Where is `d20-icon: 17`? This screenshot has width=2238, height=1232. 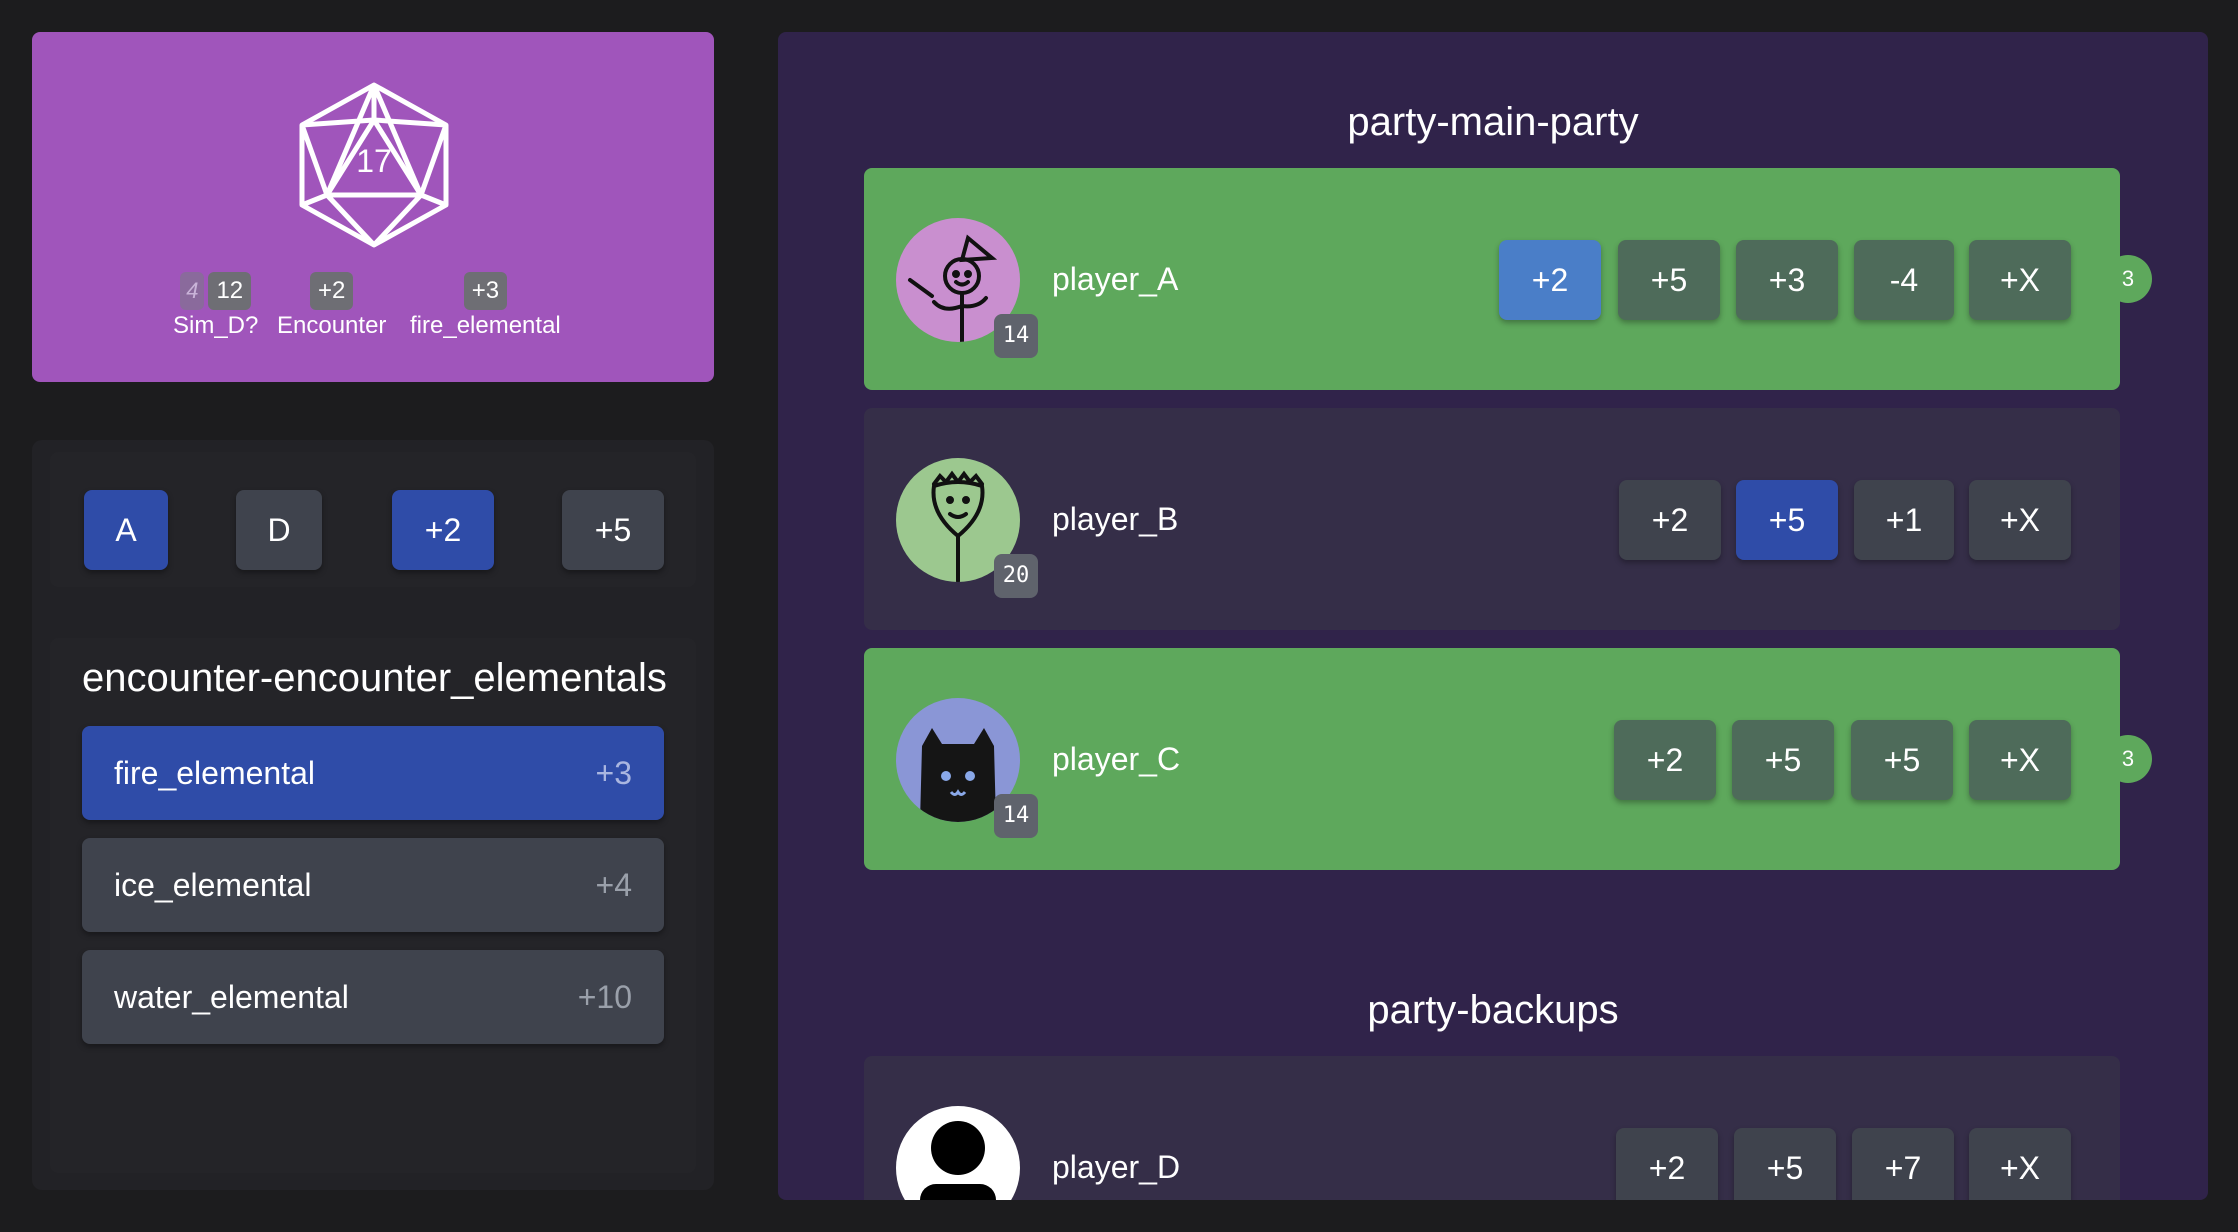
d20-icon: 17 is located at coordinates (374, 165).